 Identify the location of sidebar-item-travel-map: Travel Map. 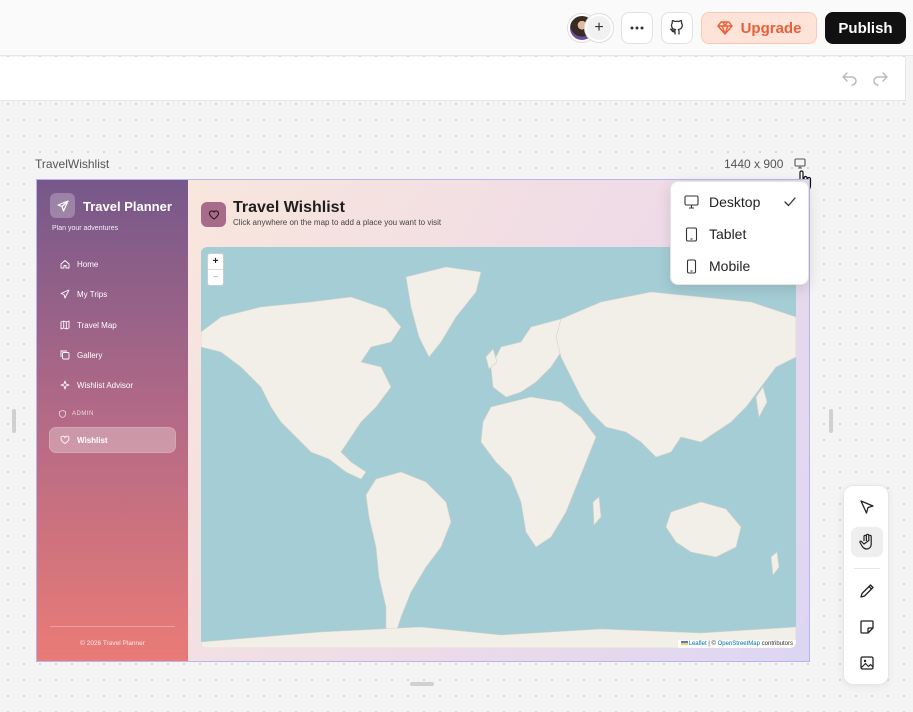
(112, 325).